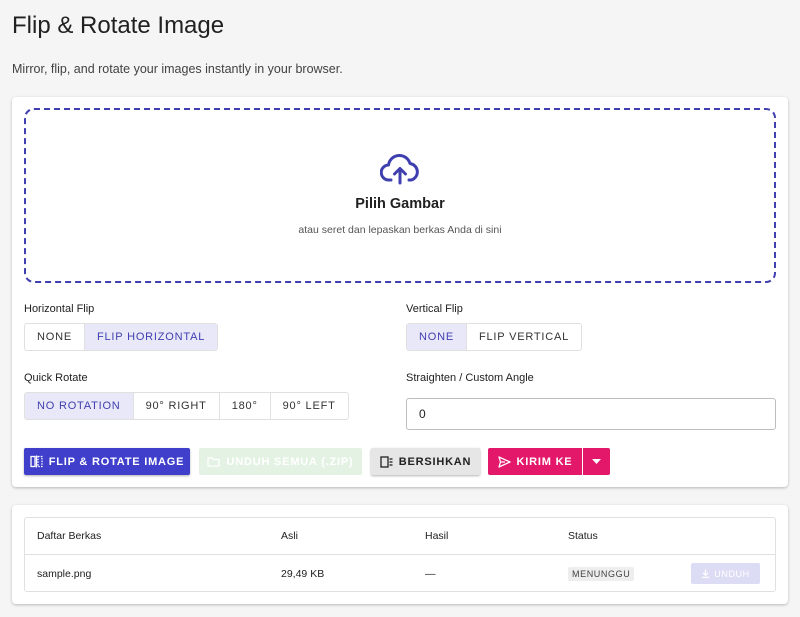 The height and width of the screenshot is (617, 800). I want to click on table-header: Daftar Berkas Asli Hasil Status, so click(400, 536).